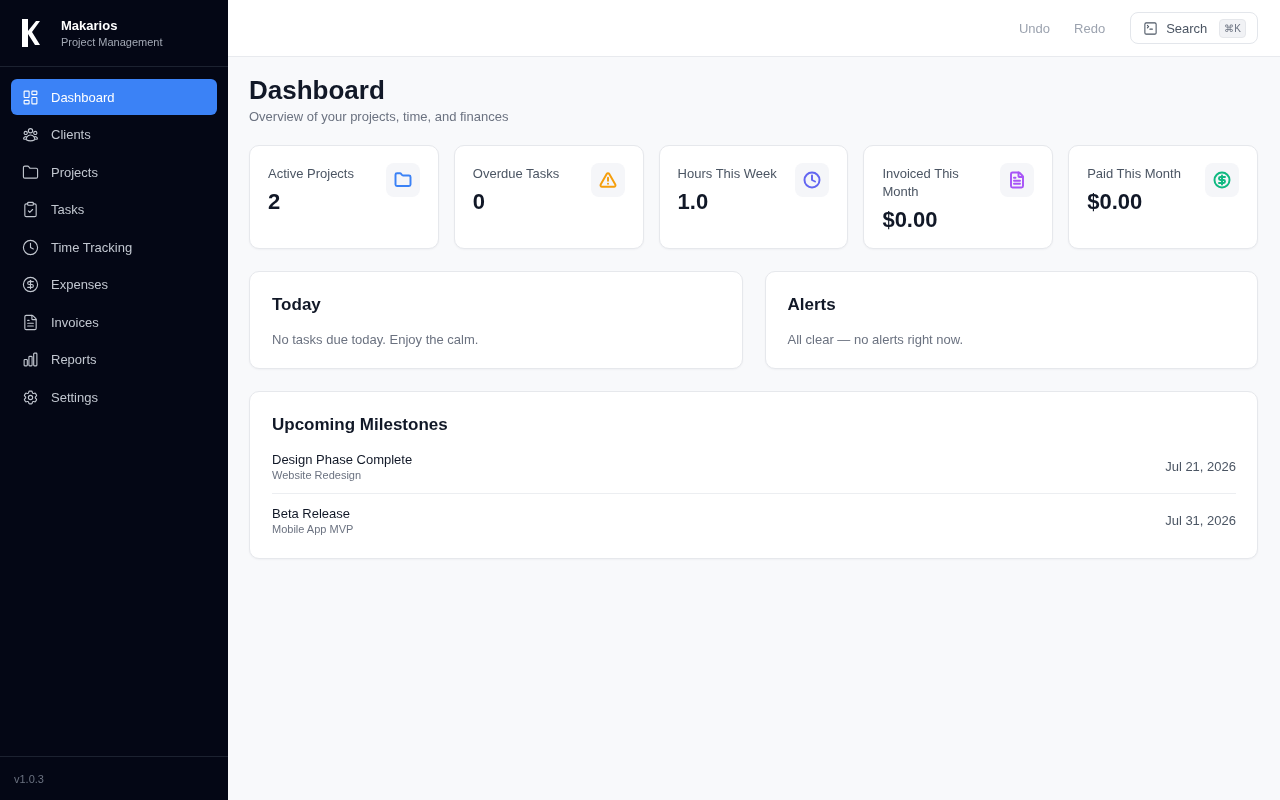  What do you see at coordinates (114, 284) in the screenshot?
I see `nav-item: Expenses` at bounding box center [114, 284].